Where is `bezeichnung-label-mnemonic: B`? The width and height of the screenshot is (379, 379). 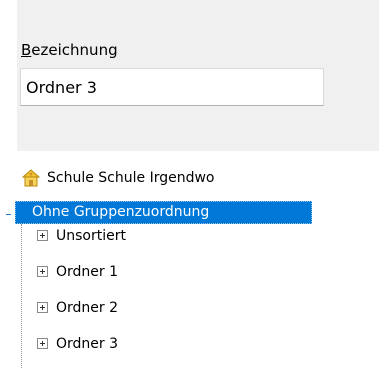 bezeichnung-label-mnemonic: B is located at coordinates (26, 50).